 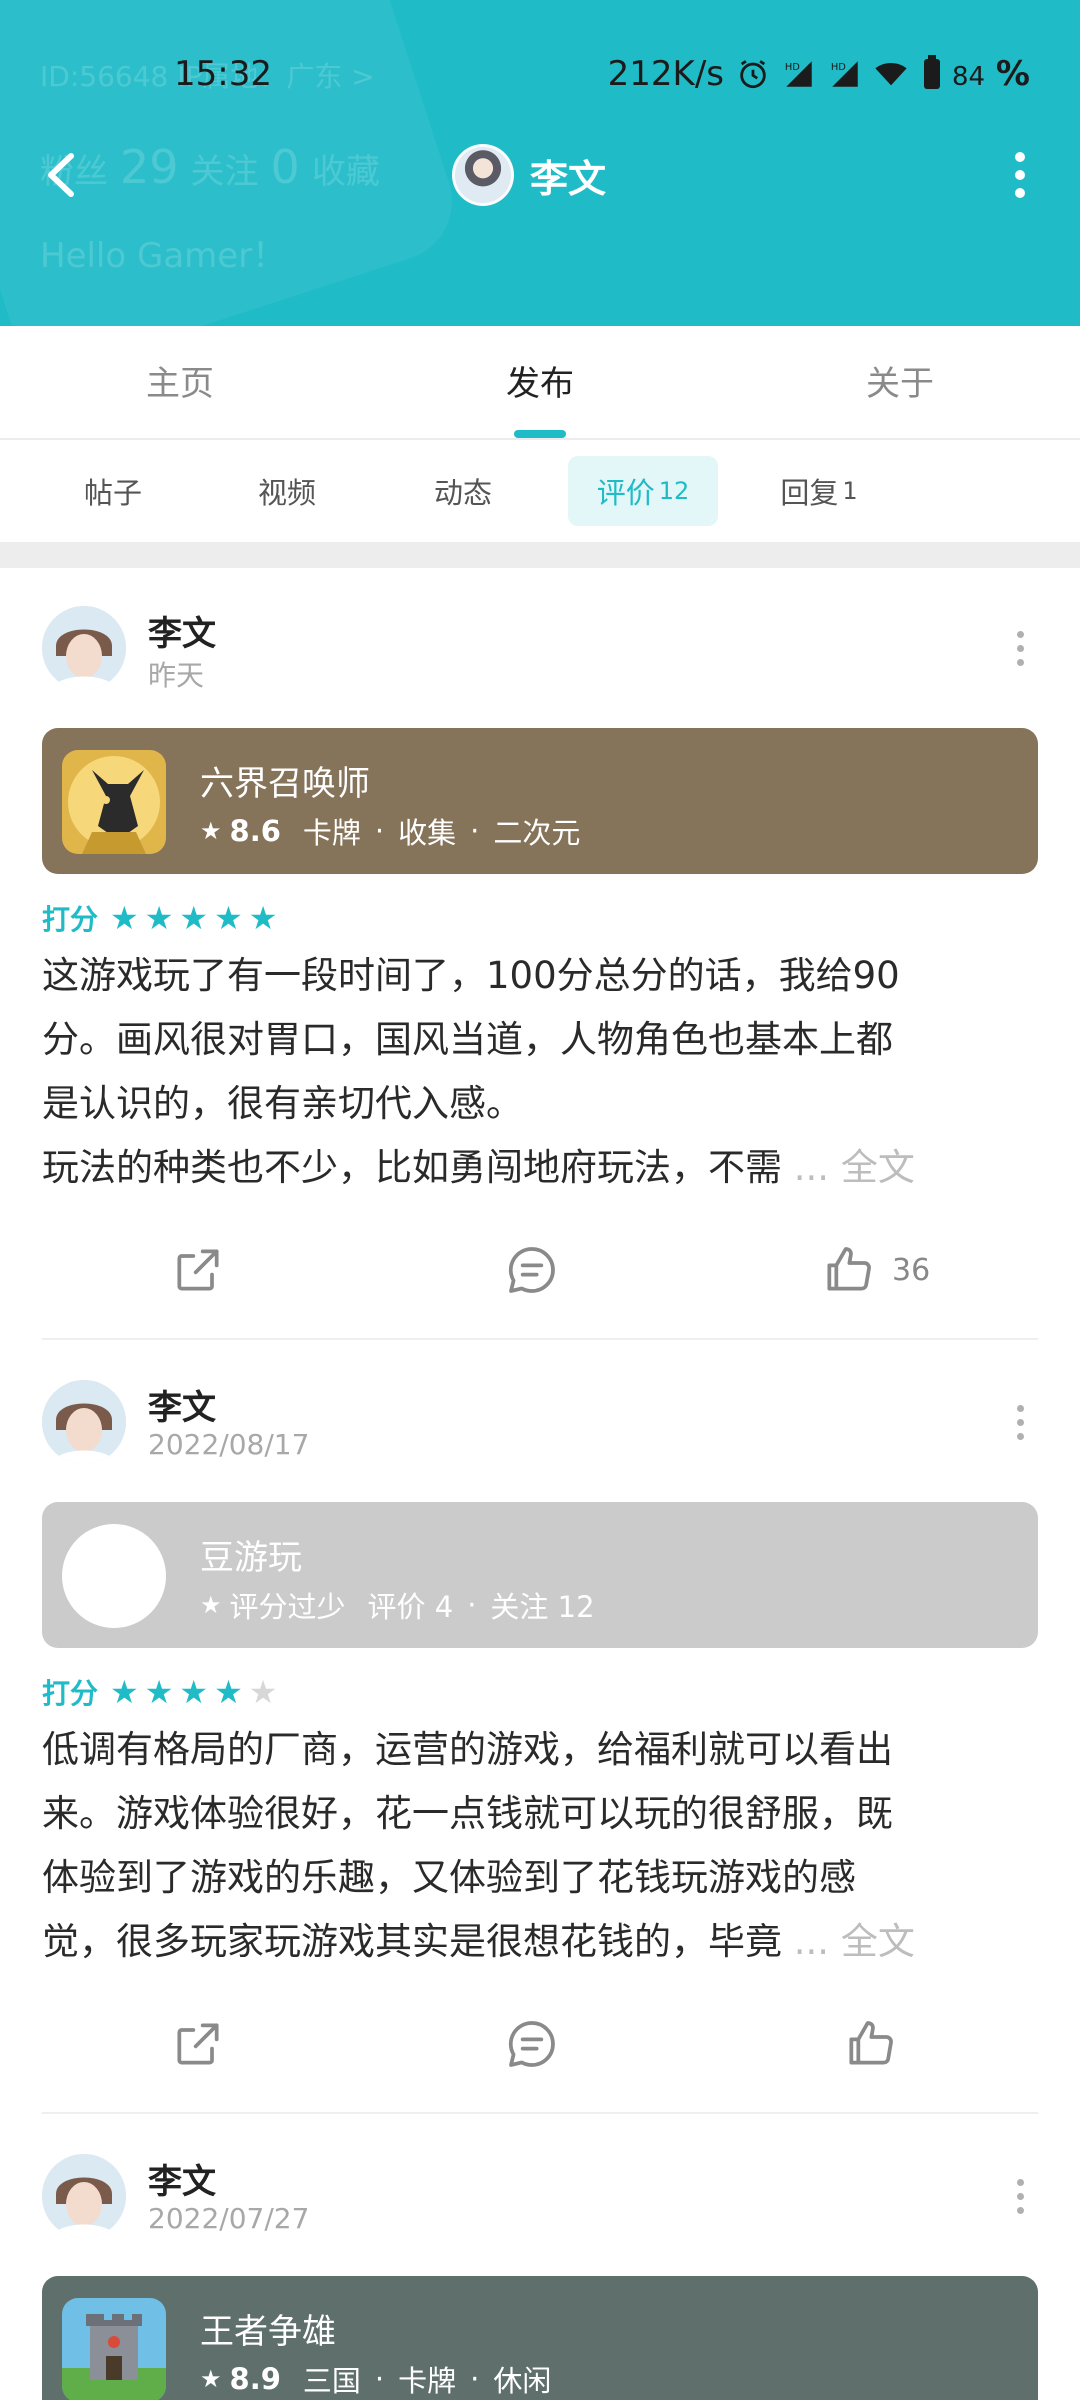 What do you see at coordinates (287, 1607) in the screenshot?
I see `game-score: 评分过少` at bounding box center [287, 1607].